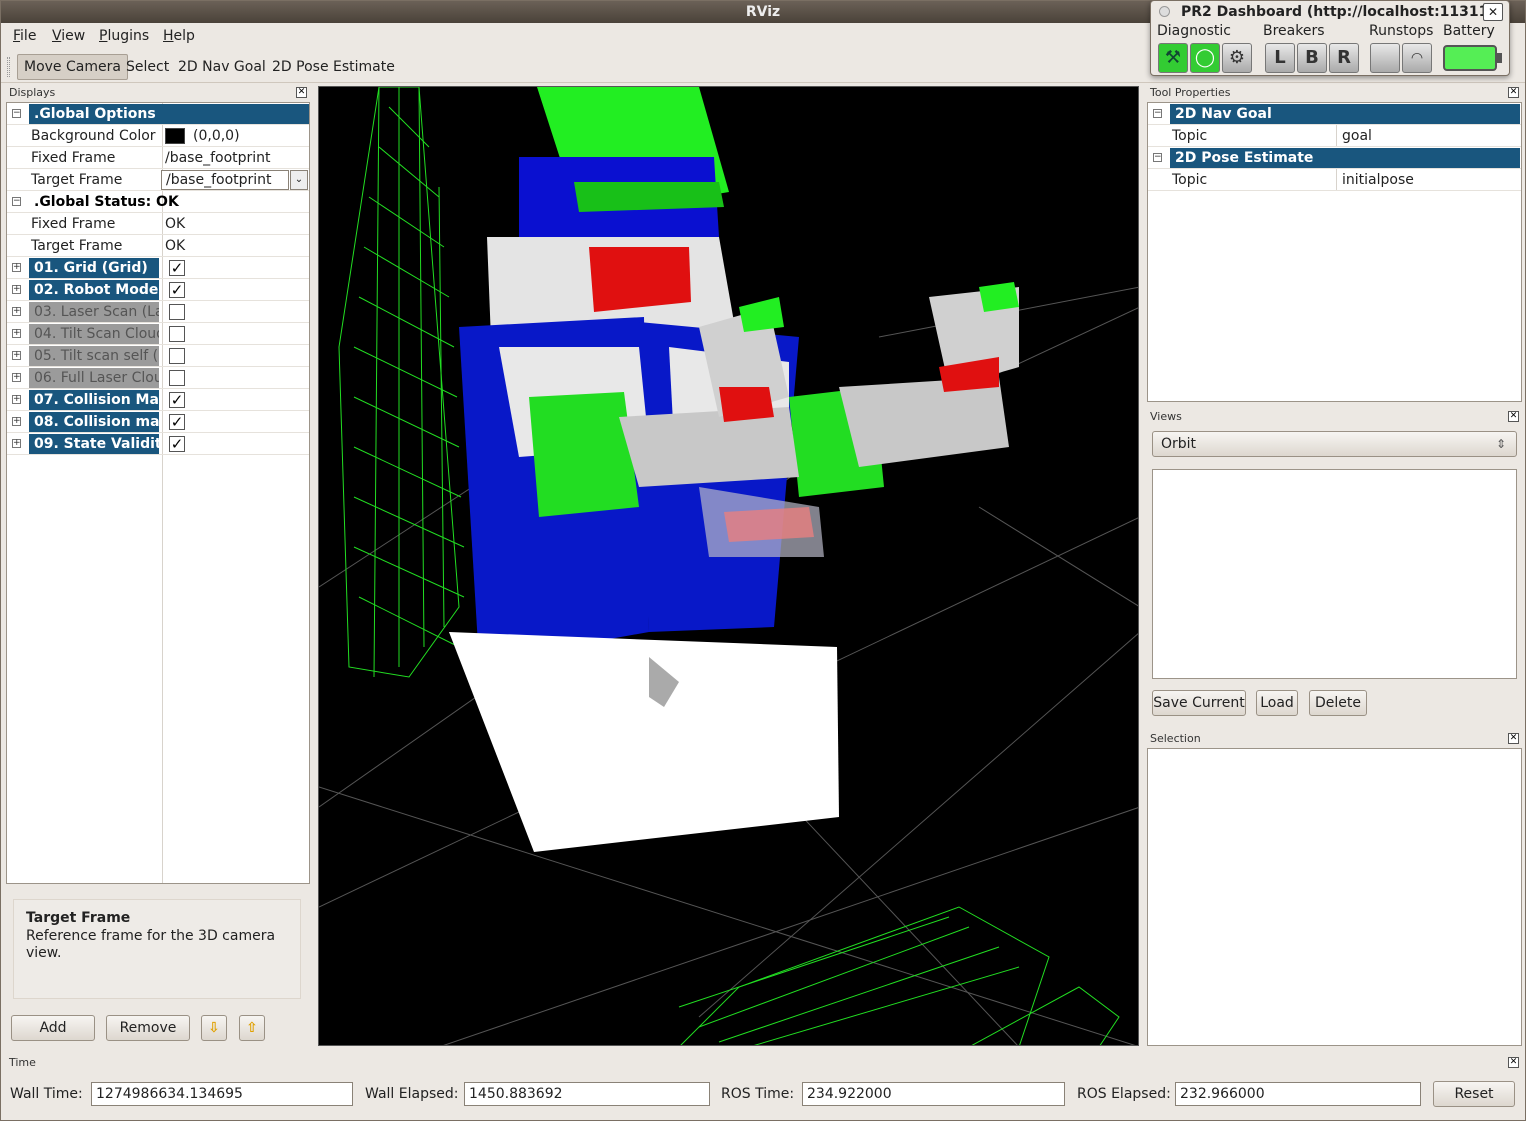 This screenshot has width=1526, height=1121. Describe the element at coordinates (1334, 444) in the screenshot. I see `view-type-select: Orbit` at that location.